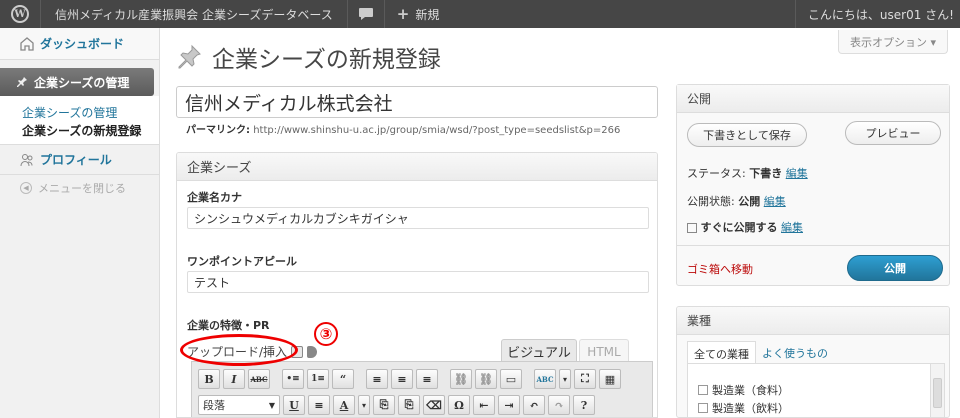 This screenshot has width=960, height=418. I want to click on align-center-button: ≡, so click(402, 379).